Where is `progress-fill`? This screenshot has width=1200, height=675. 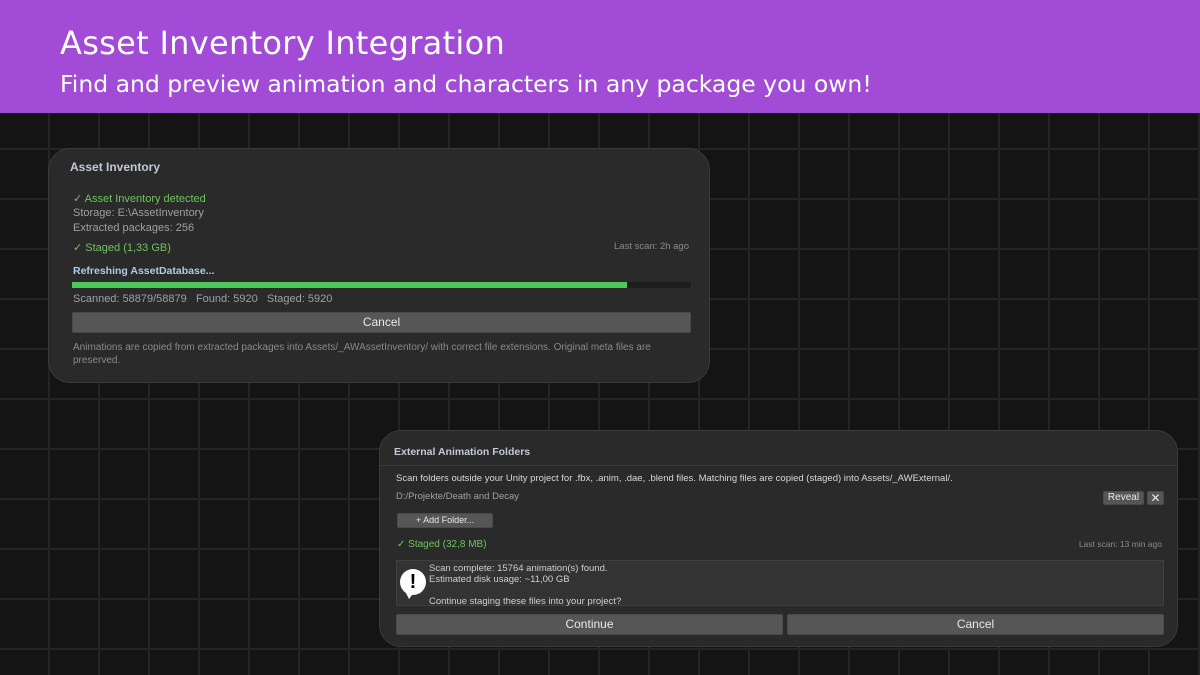 progress-fill is located at coordinates (350, 285).